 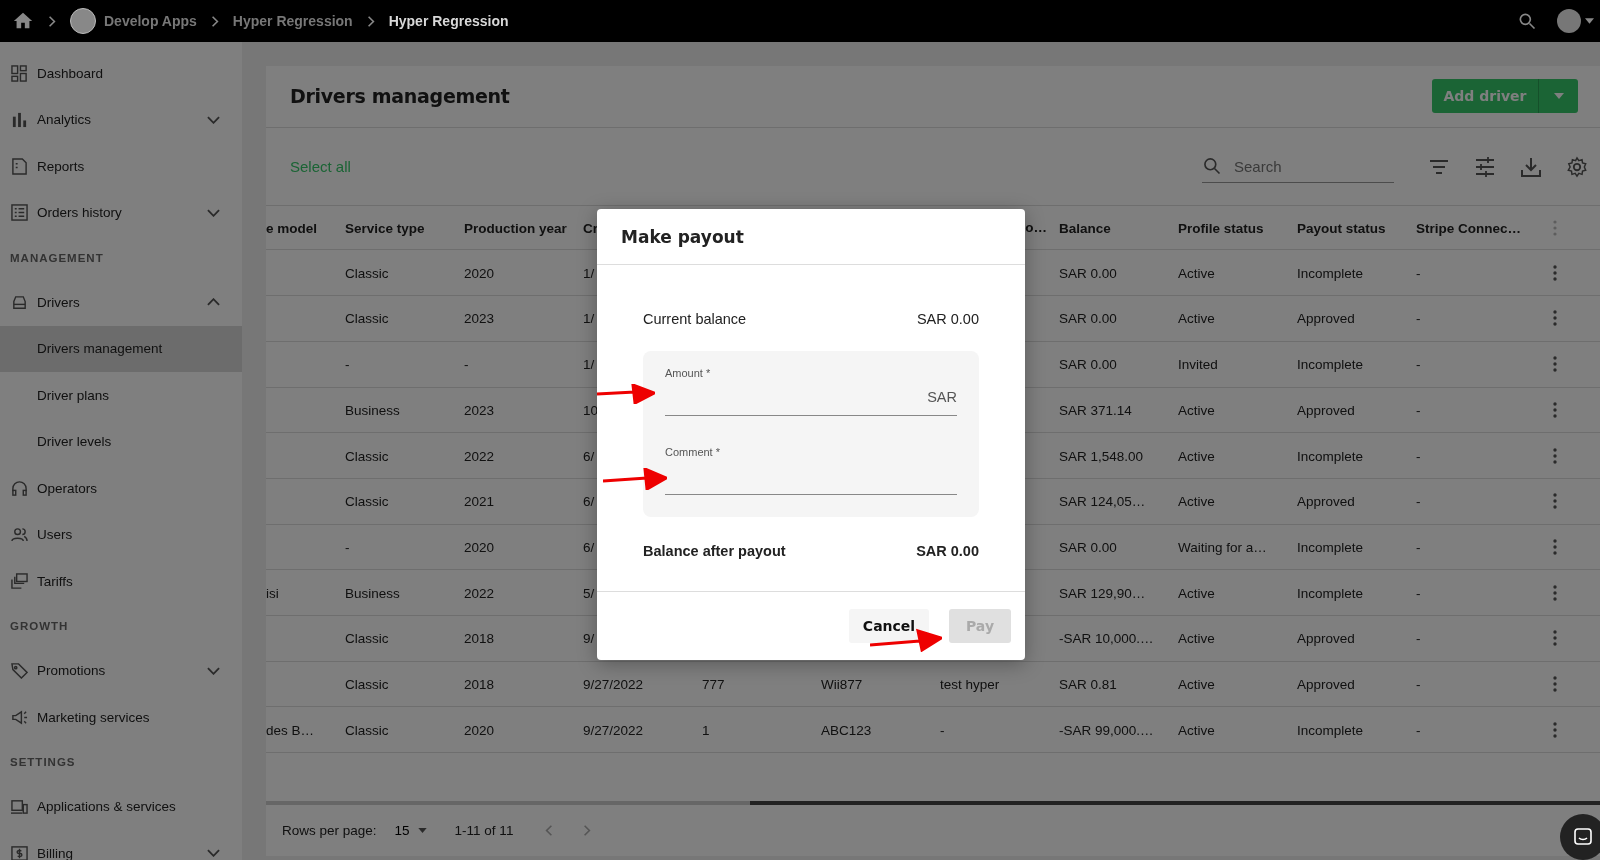 What do you see at coordinates (682, 236) in the screenshot?
I see `dialog-title: Make payout` at bounding box center [682, 236].